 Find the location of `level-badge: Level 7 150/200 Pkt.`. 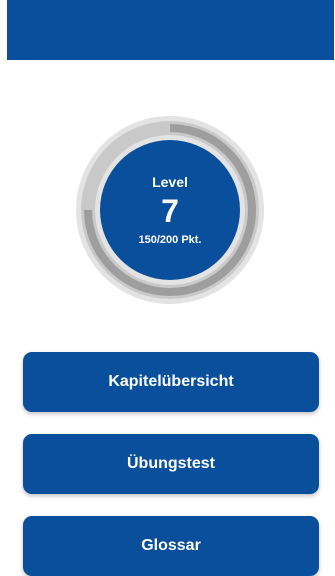

level-badge: Level 7 150/200 Pkt. is located at coordinates (170, 210).